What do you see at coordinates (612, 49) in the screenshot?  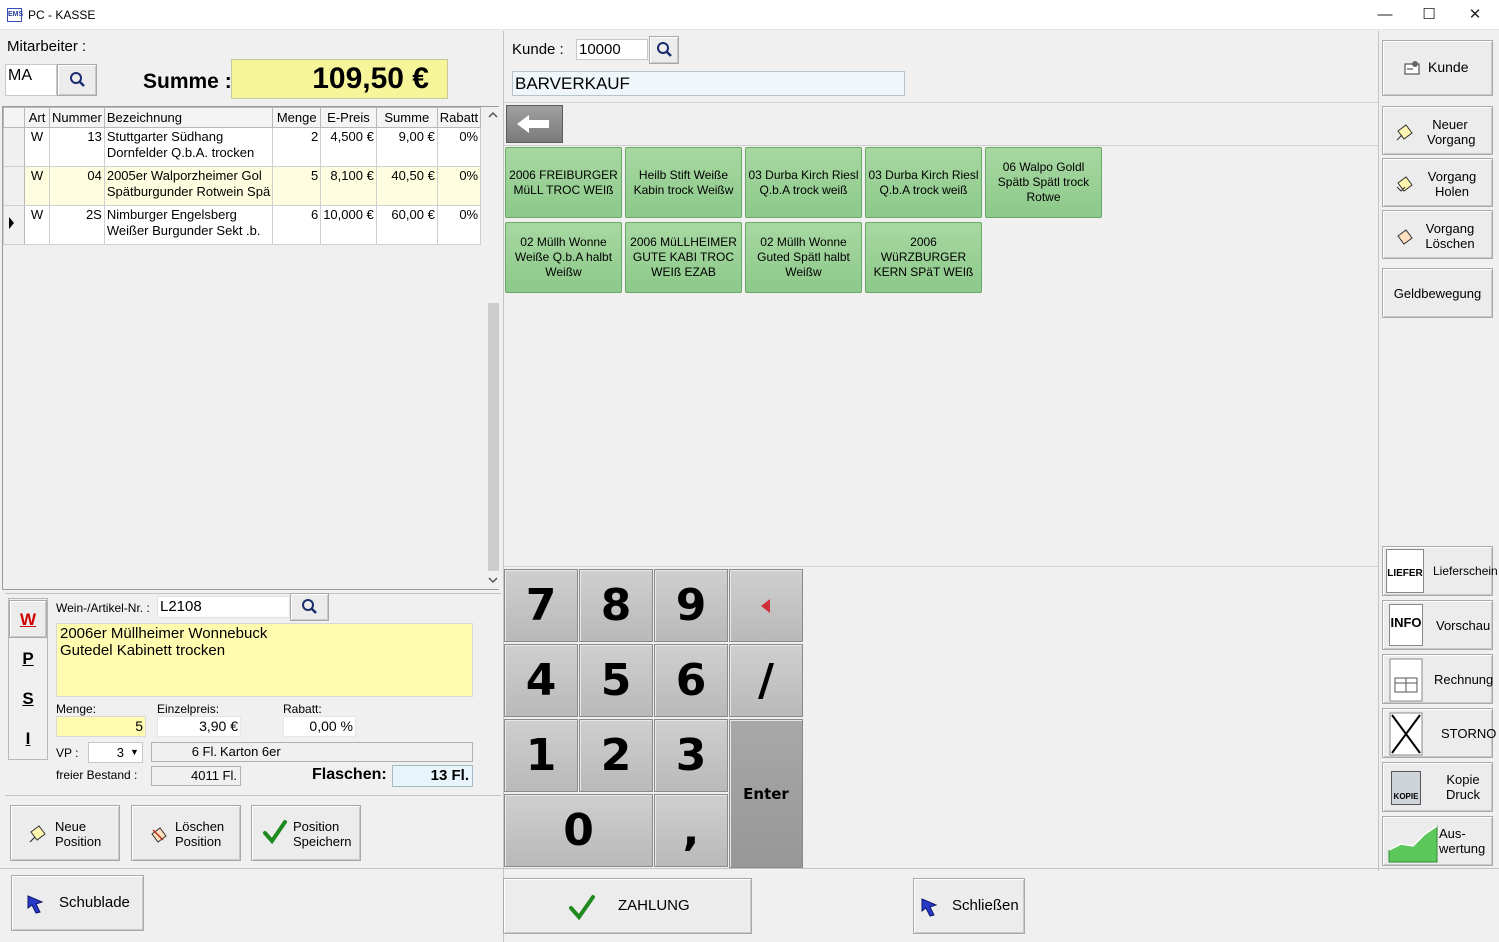 I see `customer-number-input: 10000` at bounding box center [612, 49].